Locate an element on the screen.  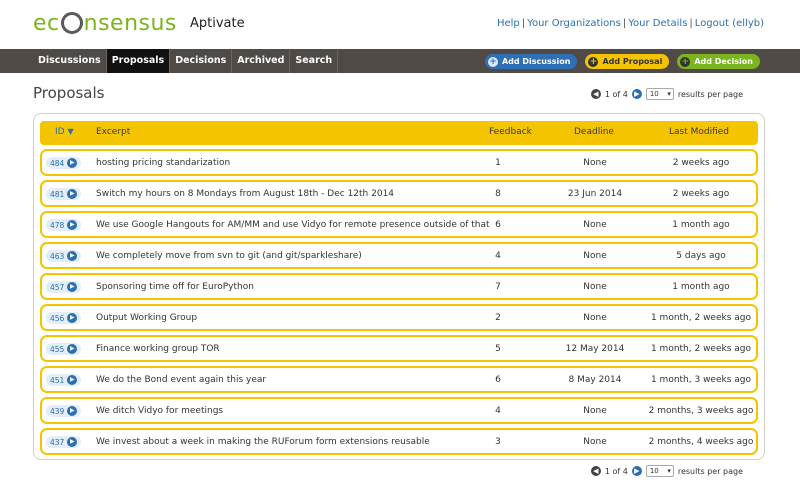
proposal-id-link: 463 ▶ is located at coordinates (64, 256).